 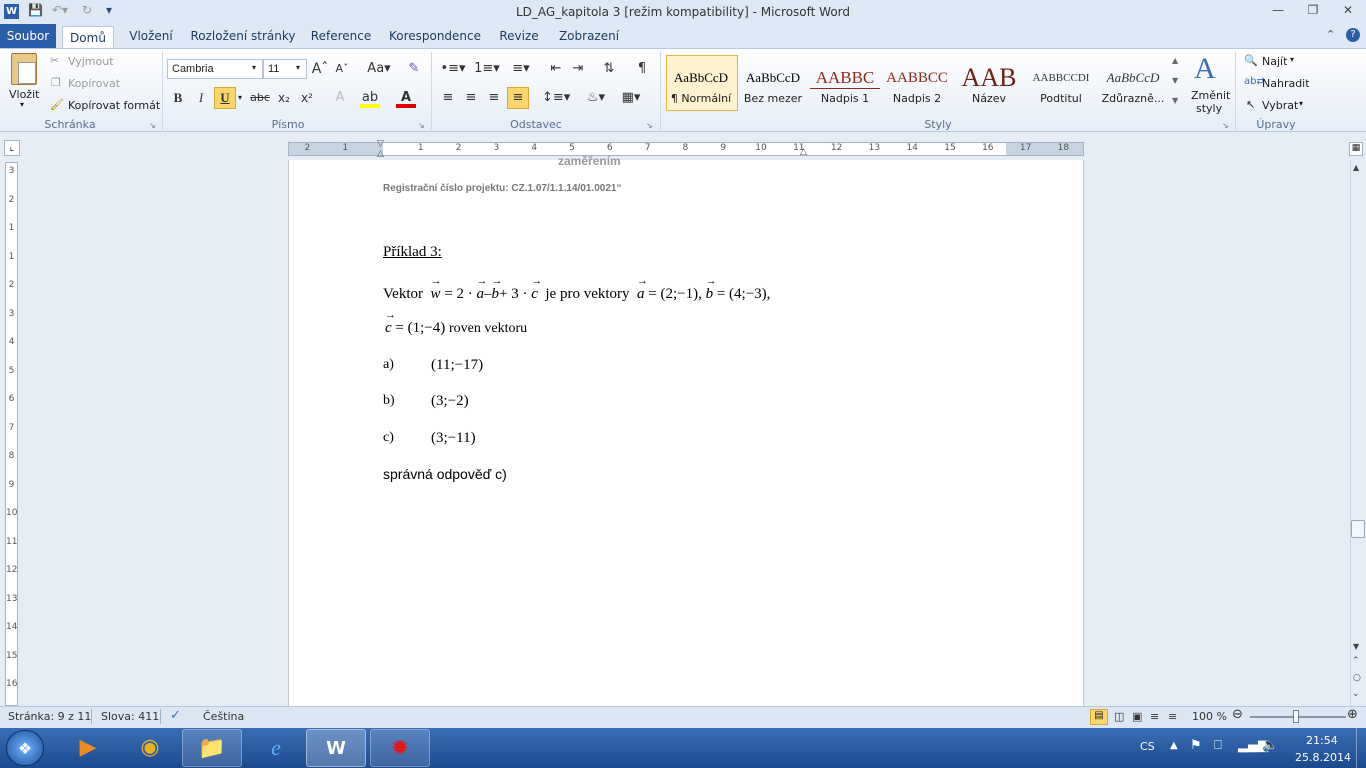 What do you see at coordinates (341, 36) in the screenshot?
I see `tab-references: Reference` at bounding box center [341, 36].